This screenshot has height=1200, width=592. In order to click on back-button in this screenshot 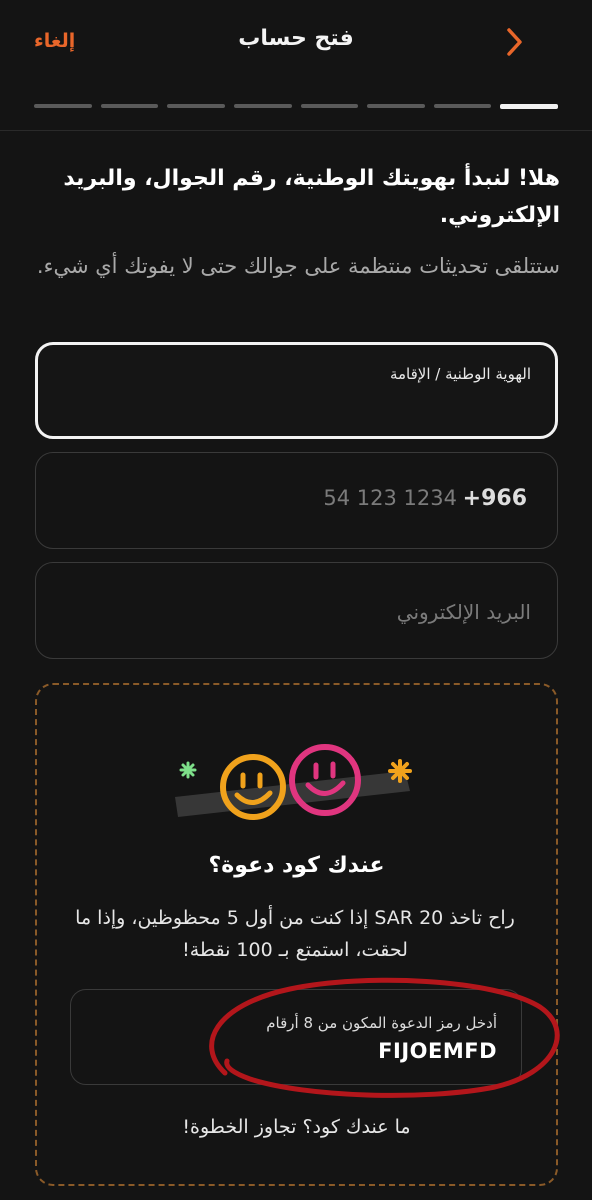, I will do `click(516, 42)`.